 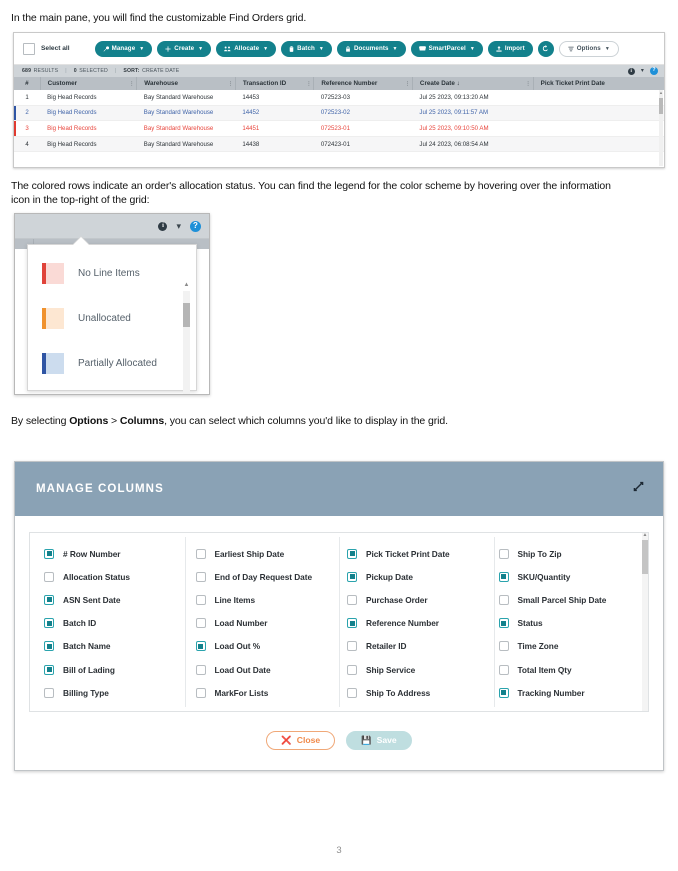 What do you see at coordinates (112, 599) in the screenshot?
I see `column-option-asn-sent-date: ASN Sent Date` at bounding box center [112, 599].